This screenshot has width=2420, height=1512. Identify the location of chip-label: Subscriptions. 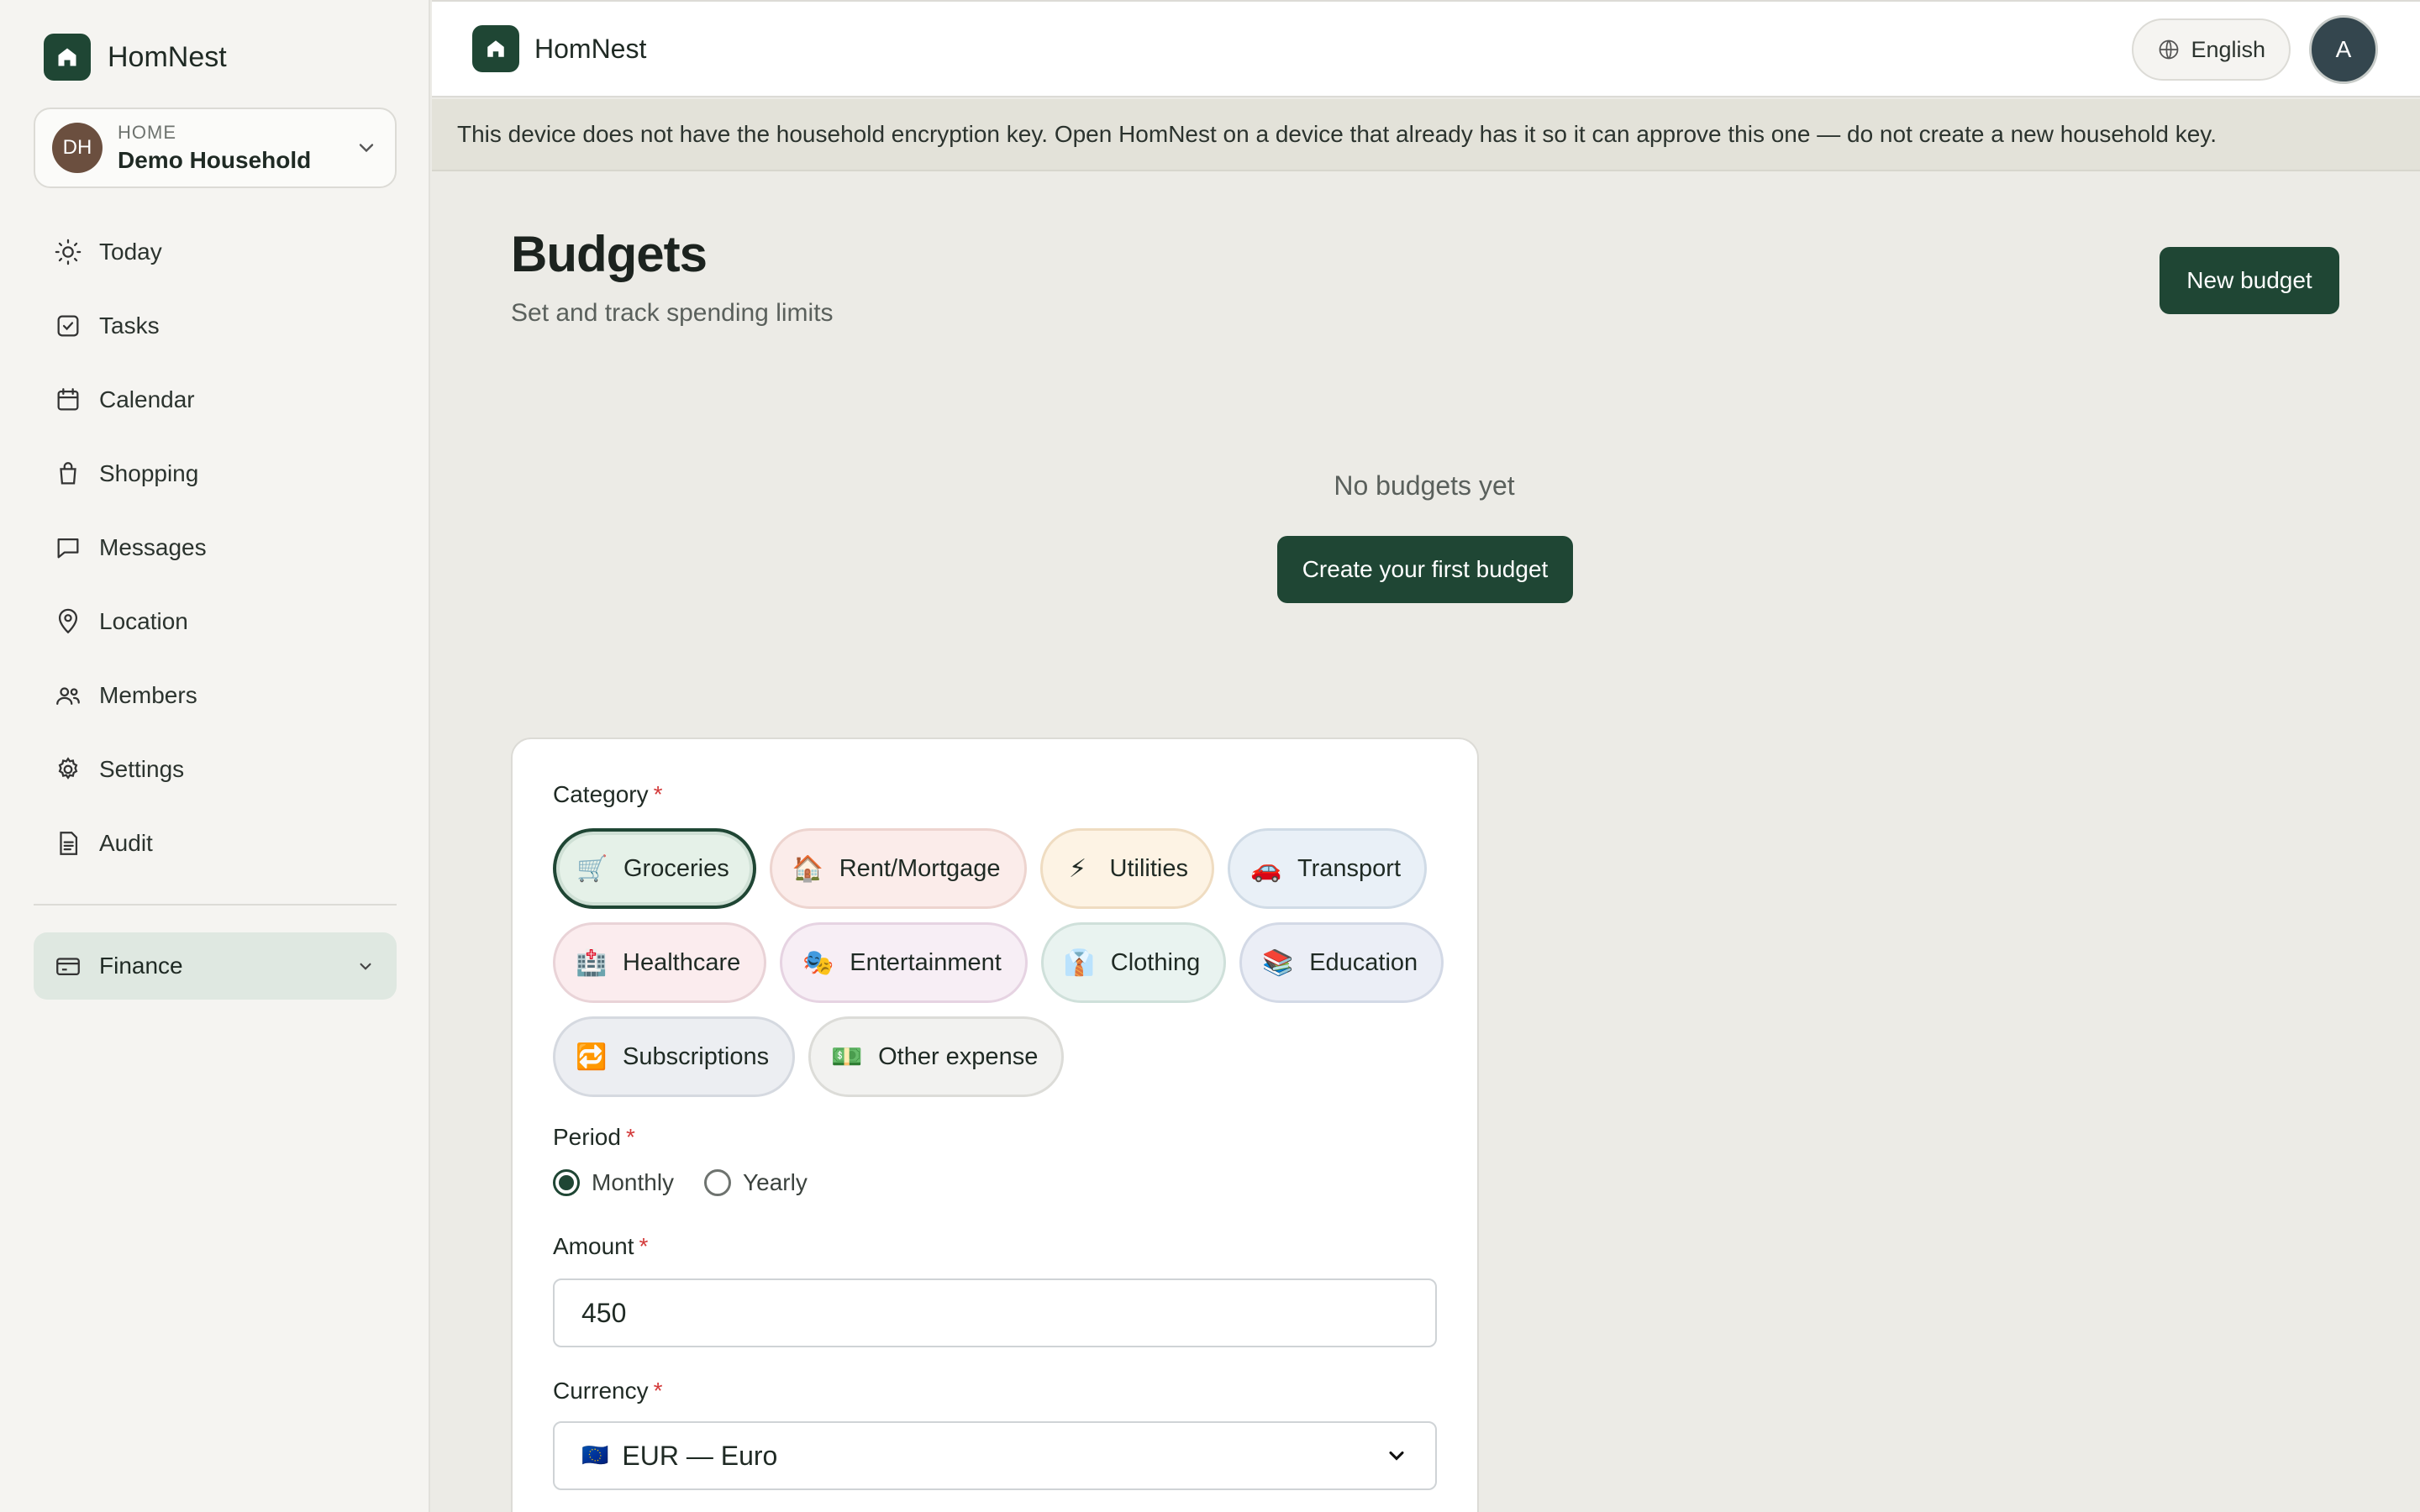
(696, 1056).